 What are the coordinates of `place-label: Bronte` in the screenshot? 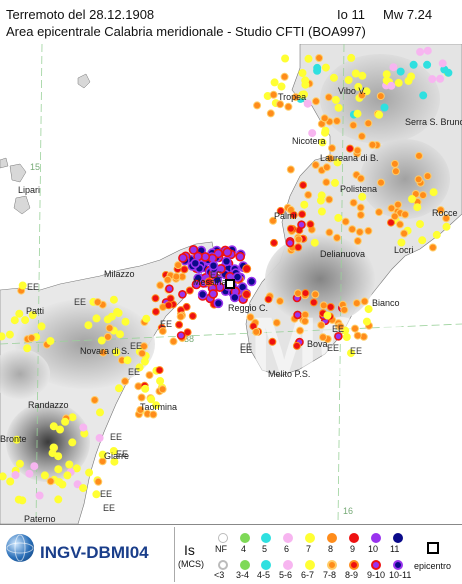 It's located at (13, 439).